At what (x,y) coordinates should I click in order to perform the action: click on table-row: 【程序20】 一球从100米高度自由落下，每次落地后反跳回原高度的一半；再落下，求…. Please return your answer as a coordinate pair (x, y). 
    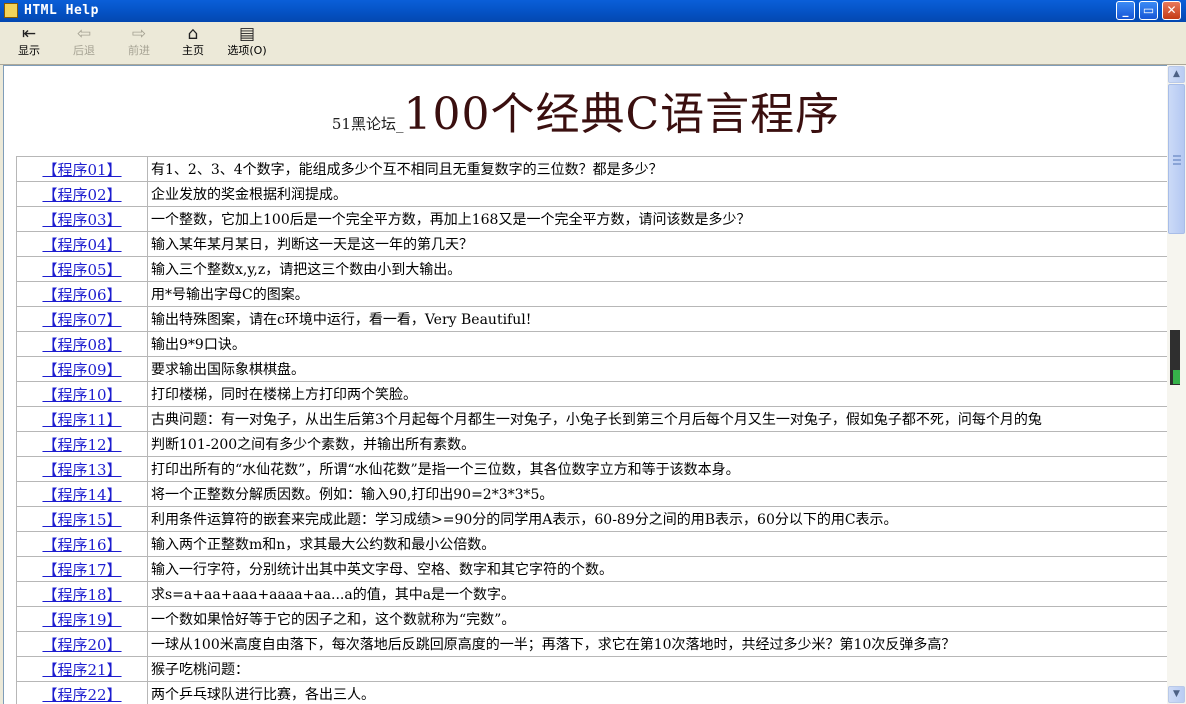
    Looking at the image, I should click on (591, 644).